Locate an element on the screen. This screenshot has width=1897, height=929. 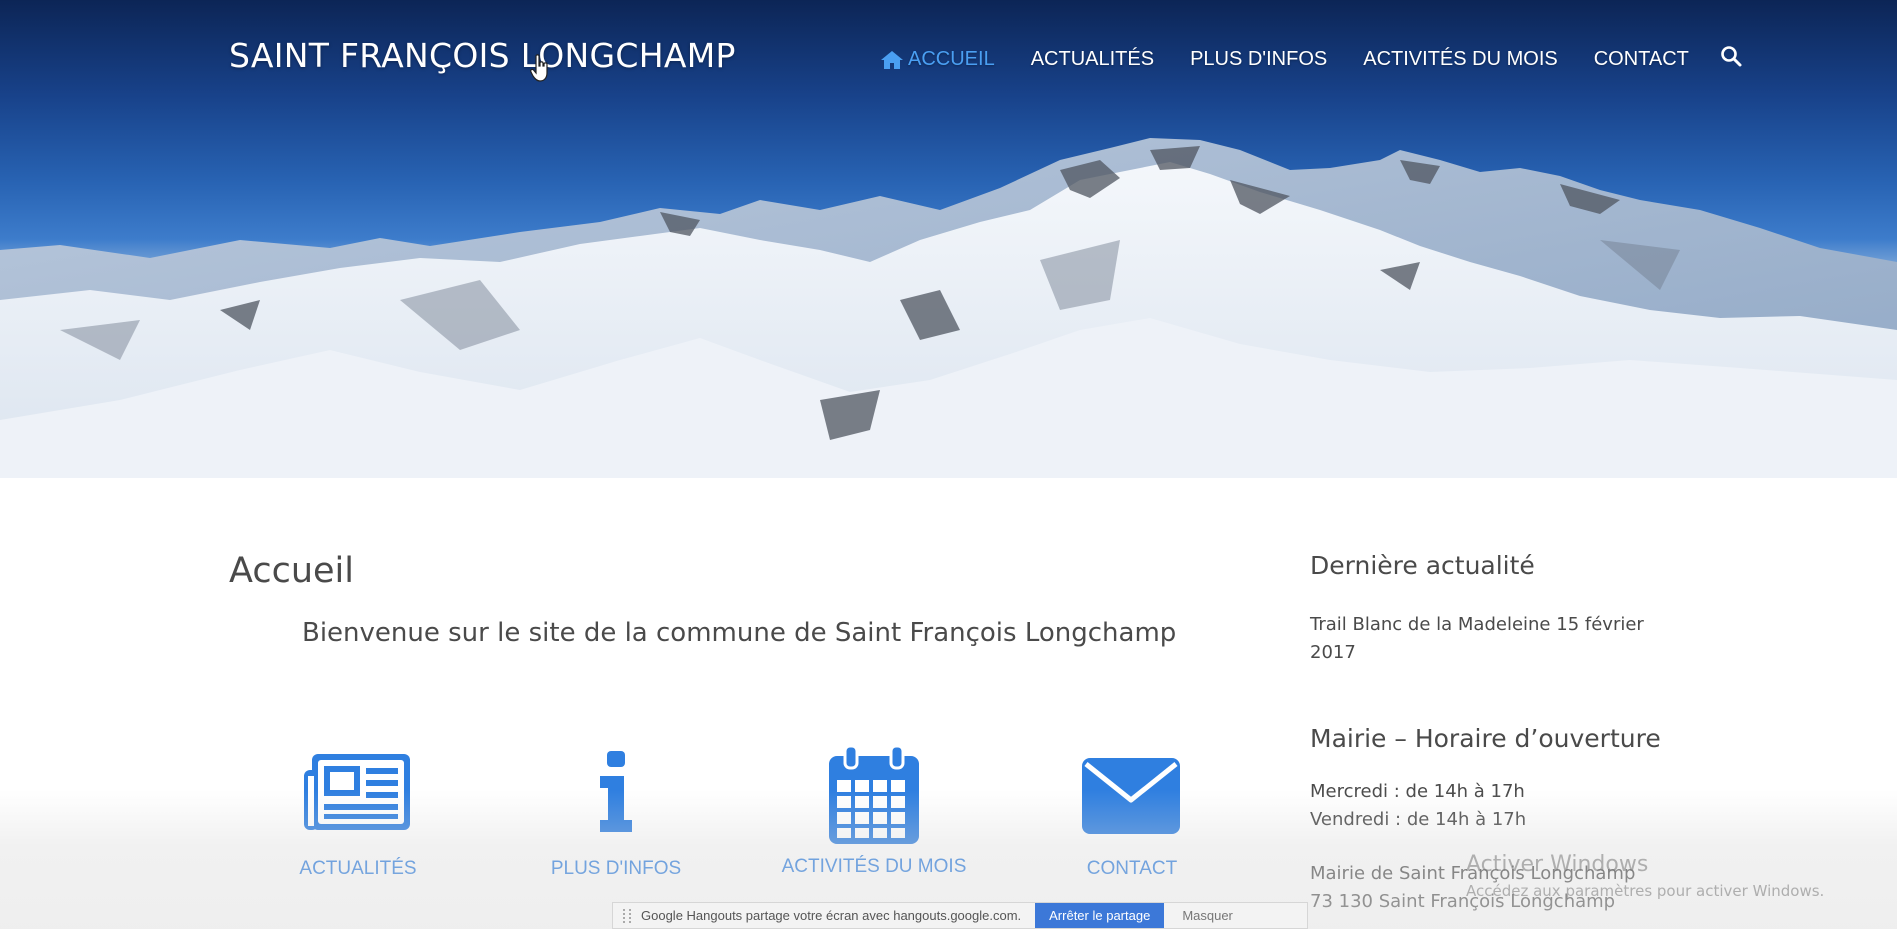
info-icon is located at coordinates (616, 791).